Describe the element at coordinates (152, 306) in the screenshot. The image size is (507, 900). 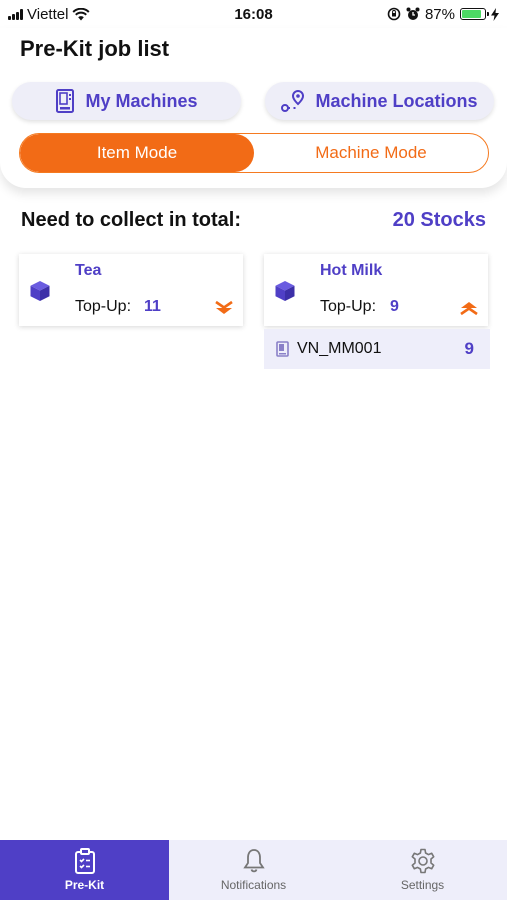
I see `topup-value: 11` at that location.